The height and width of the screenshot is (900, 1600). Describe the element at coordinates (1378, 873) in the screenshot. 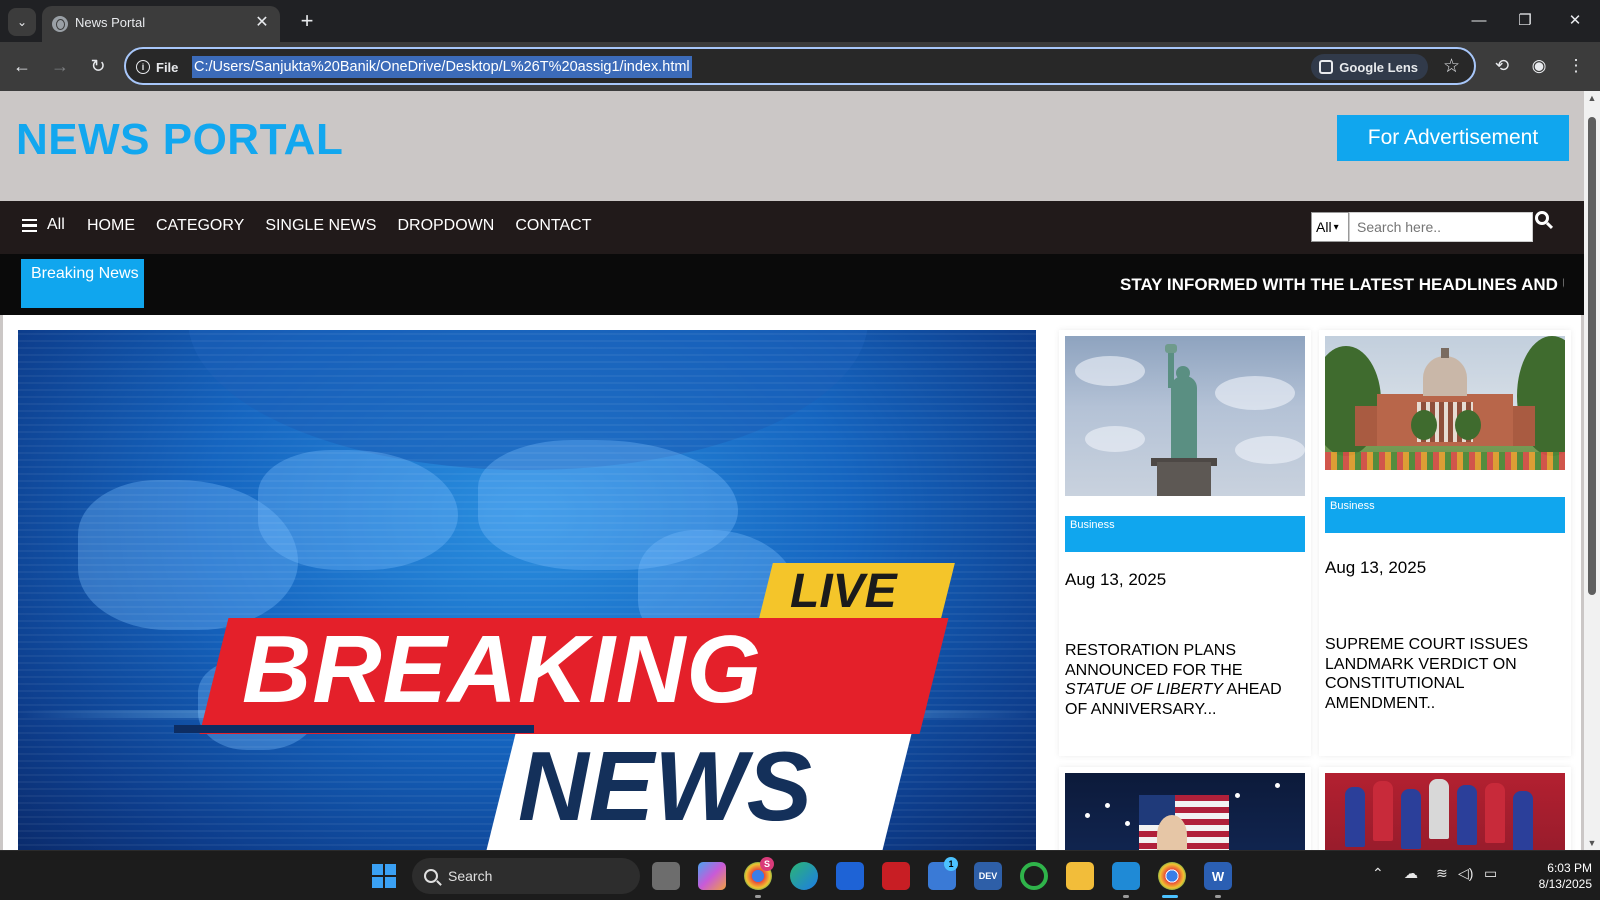

I see `chevron-up-icon: ⌃` at that location.